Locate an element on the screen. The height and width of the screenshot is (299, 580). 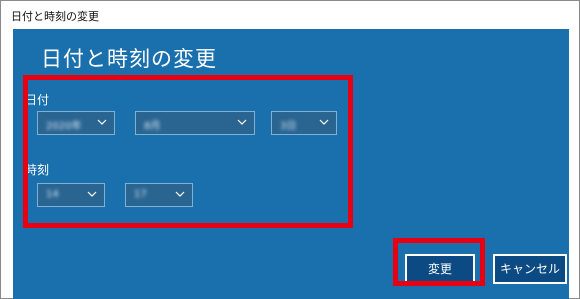
month-dropdown: 8月 is located at coordinates (195, 123).